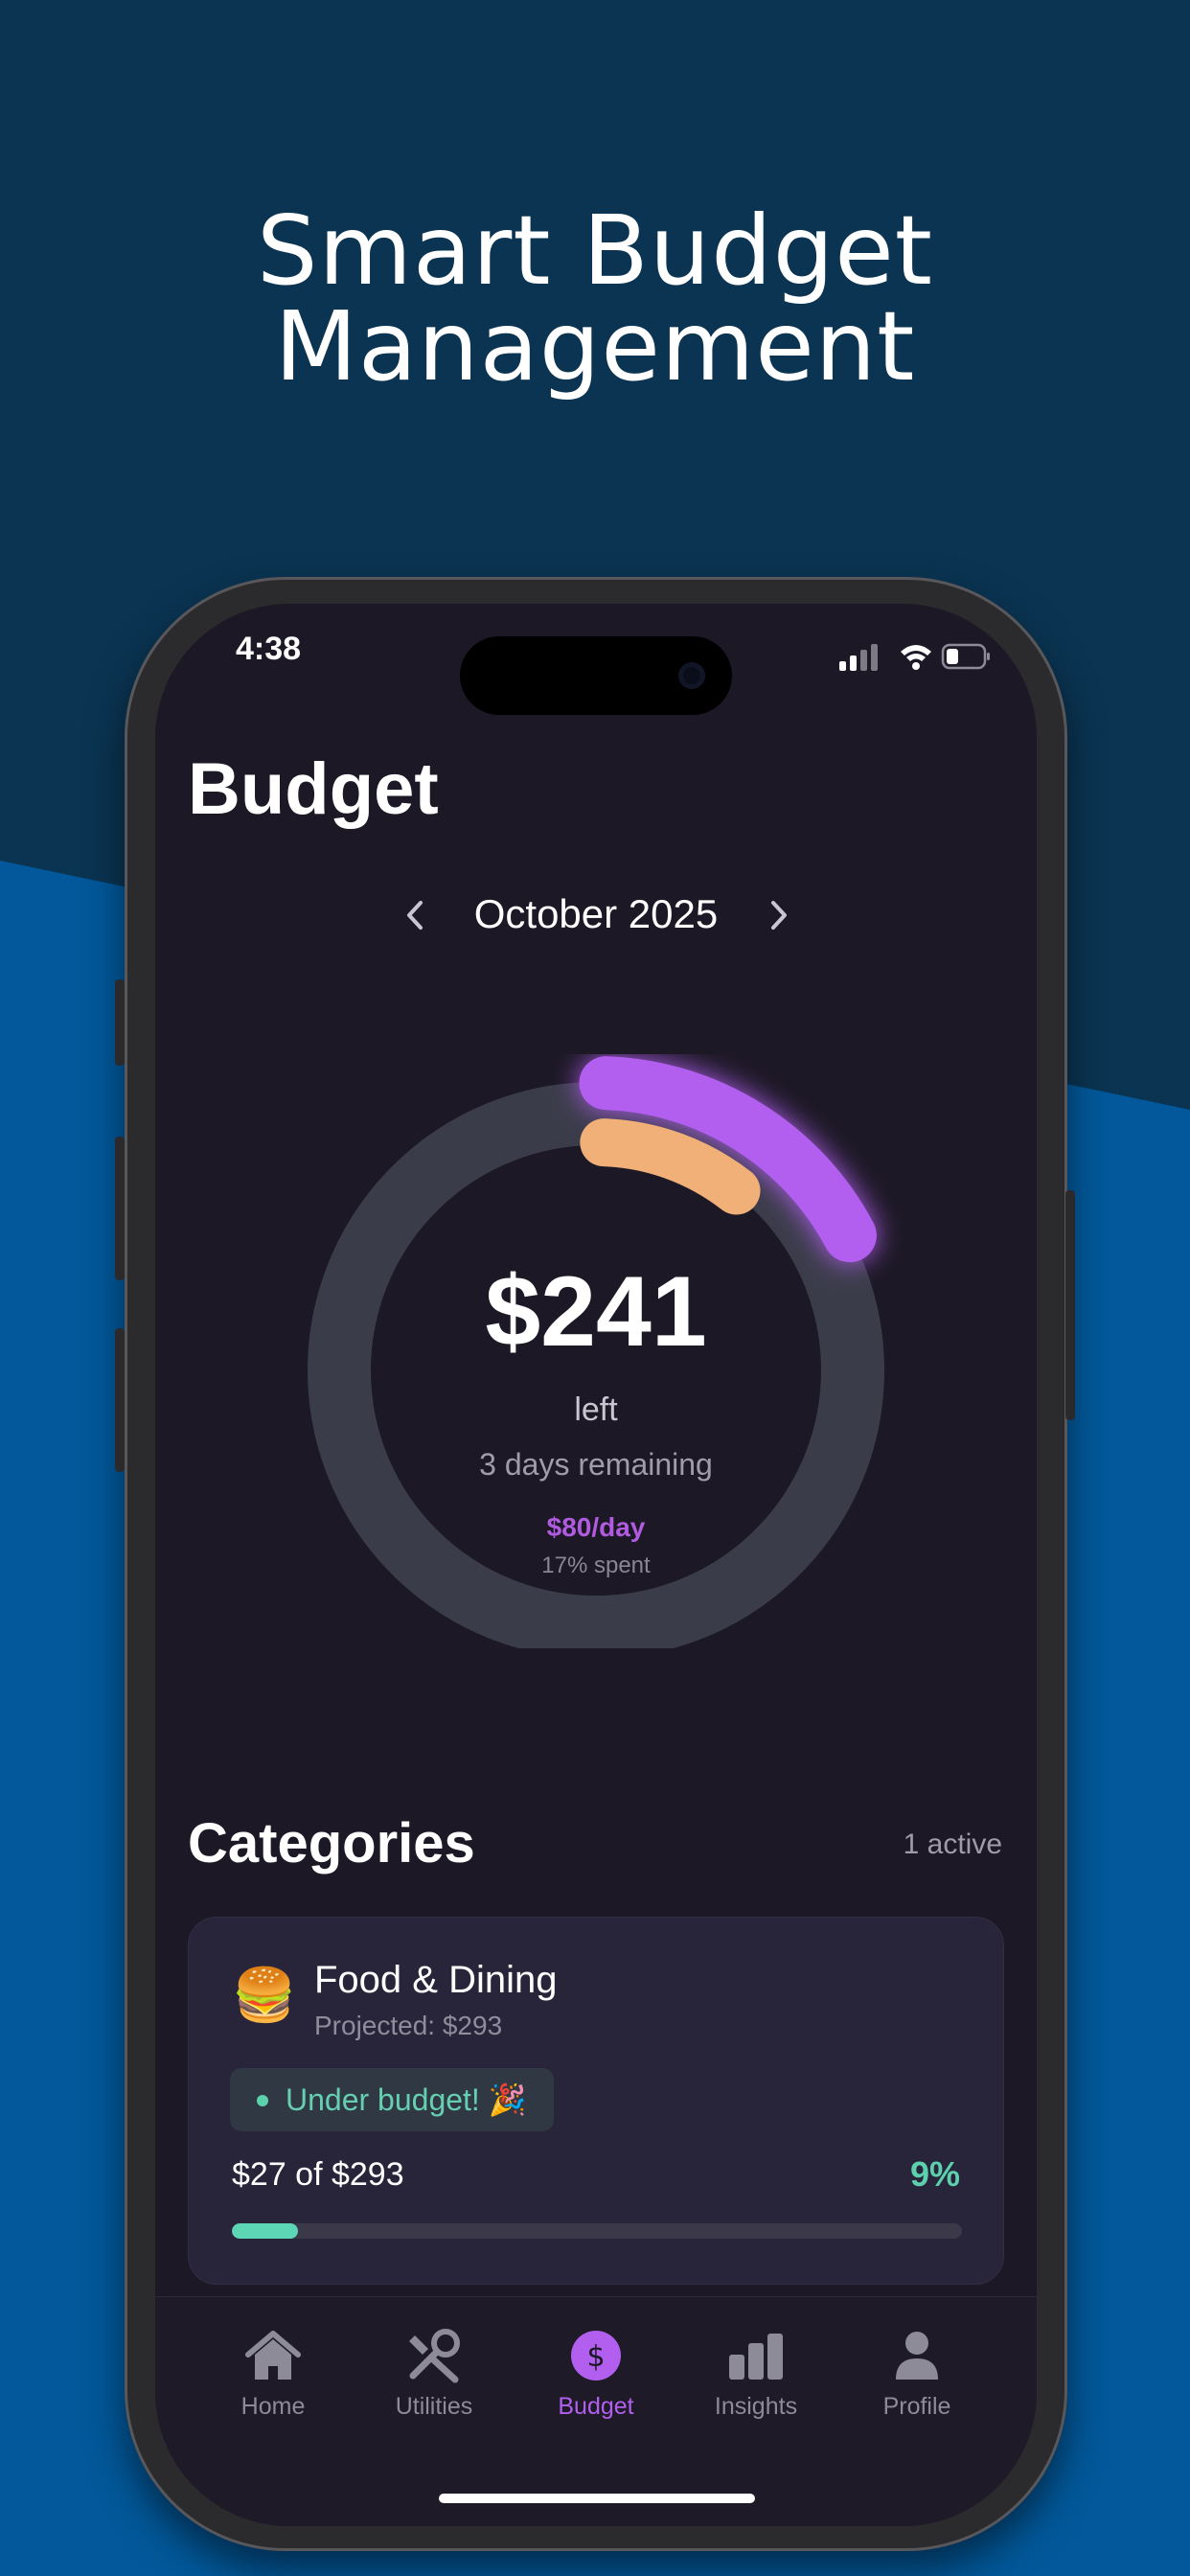 This screenshot has width=1190, height=2576. What do you see at coordinates (670, 1166) in the screenshot?
I see `ring-arc-inner` at bounding box center [670, 1166].